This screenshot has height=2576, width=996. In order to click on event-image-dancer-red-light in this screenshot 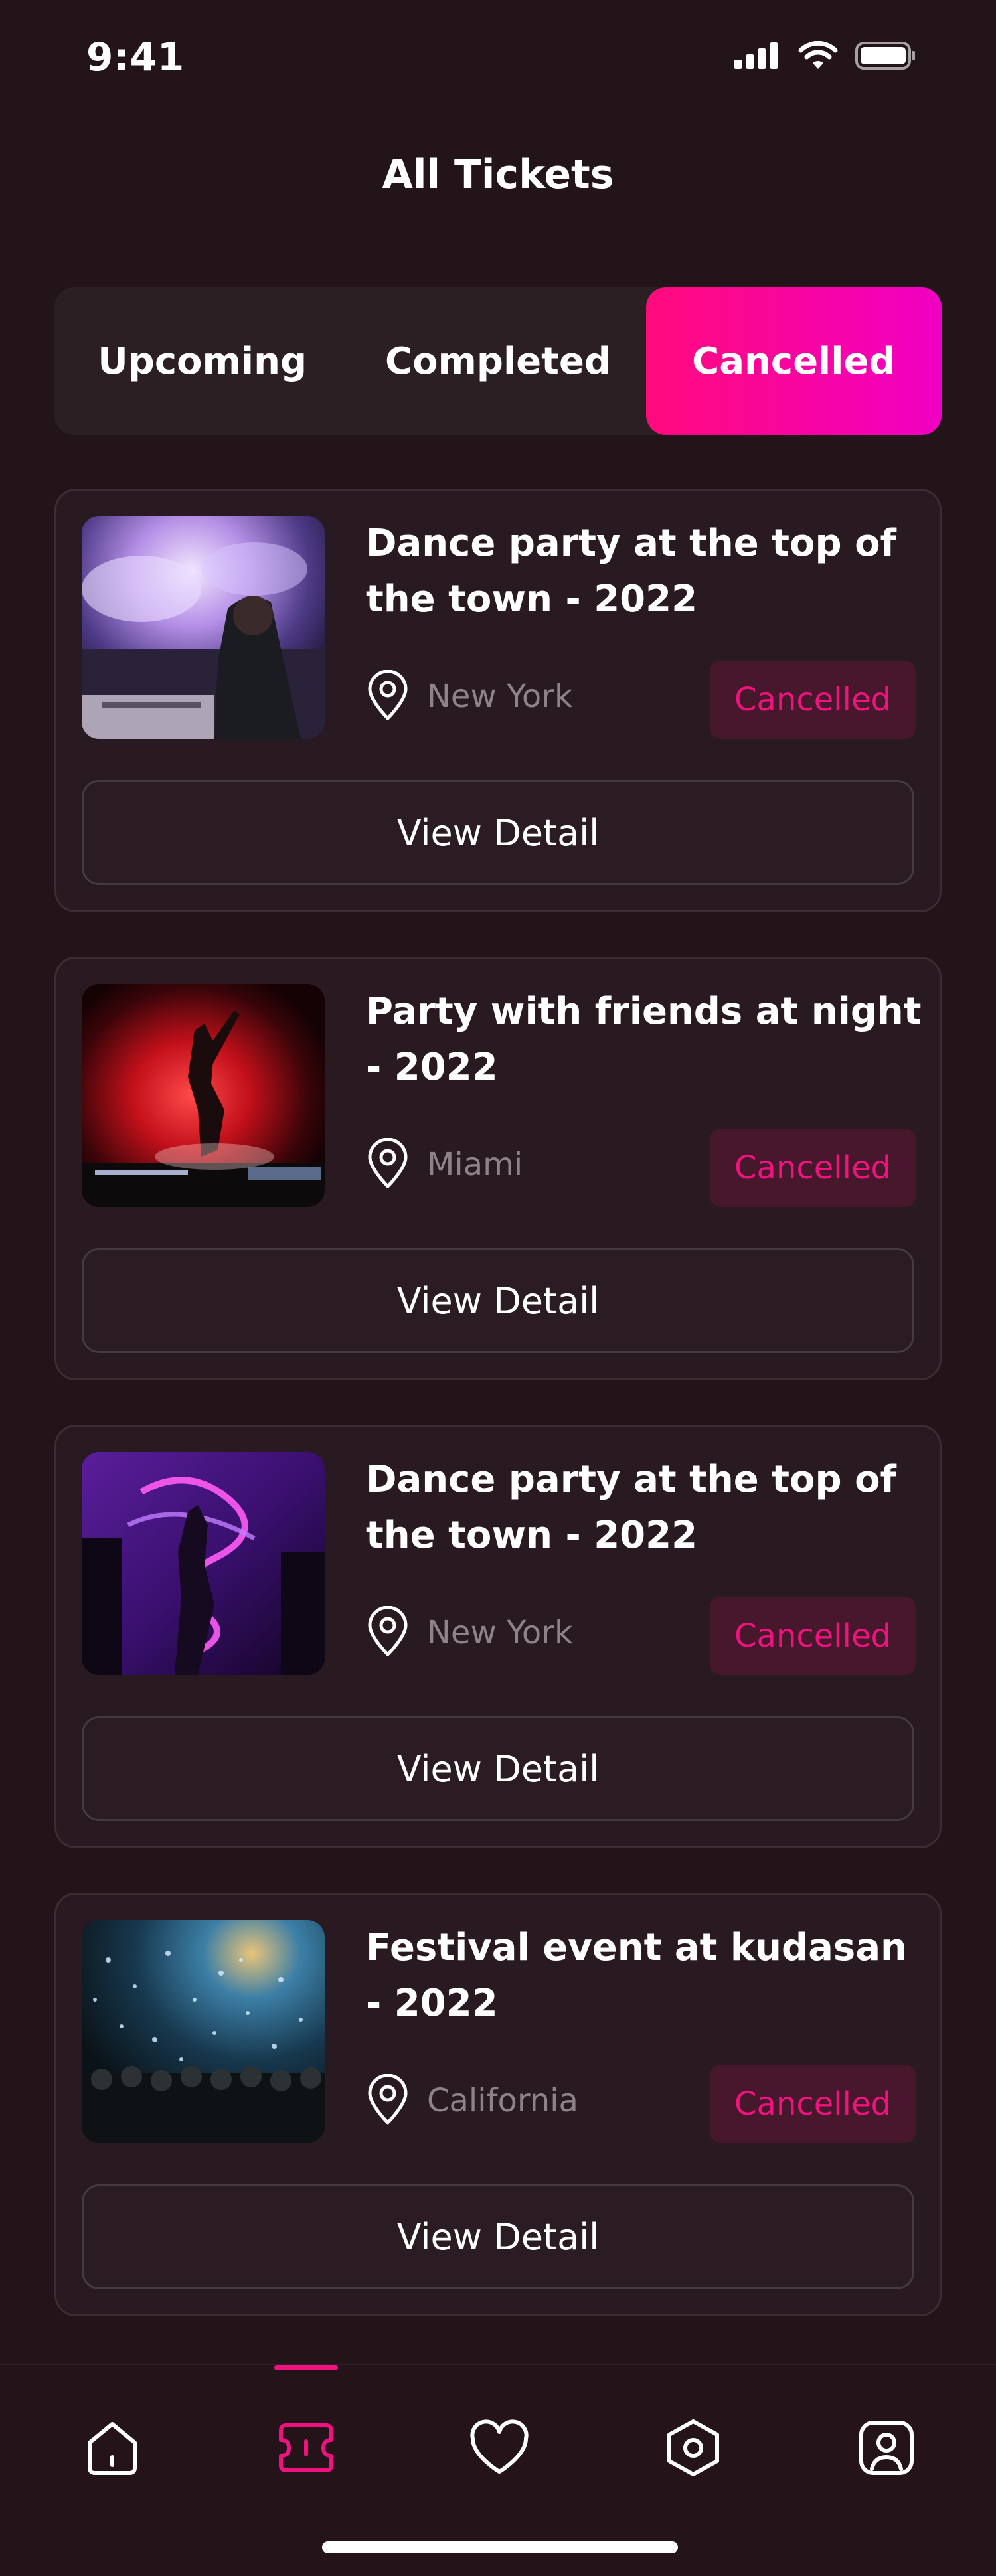, I will do `click(203, 1095)`.